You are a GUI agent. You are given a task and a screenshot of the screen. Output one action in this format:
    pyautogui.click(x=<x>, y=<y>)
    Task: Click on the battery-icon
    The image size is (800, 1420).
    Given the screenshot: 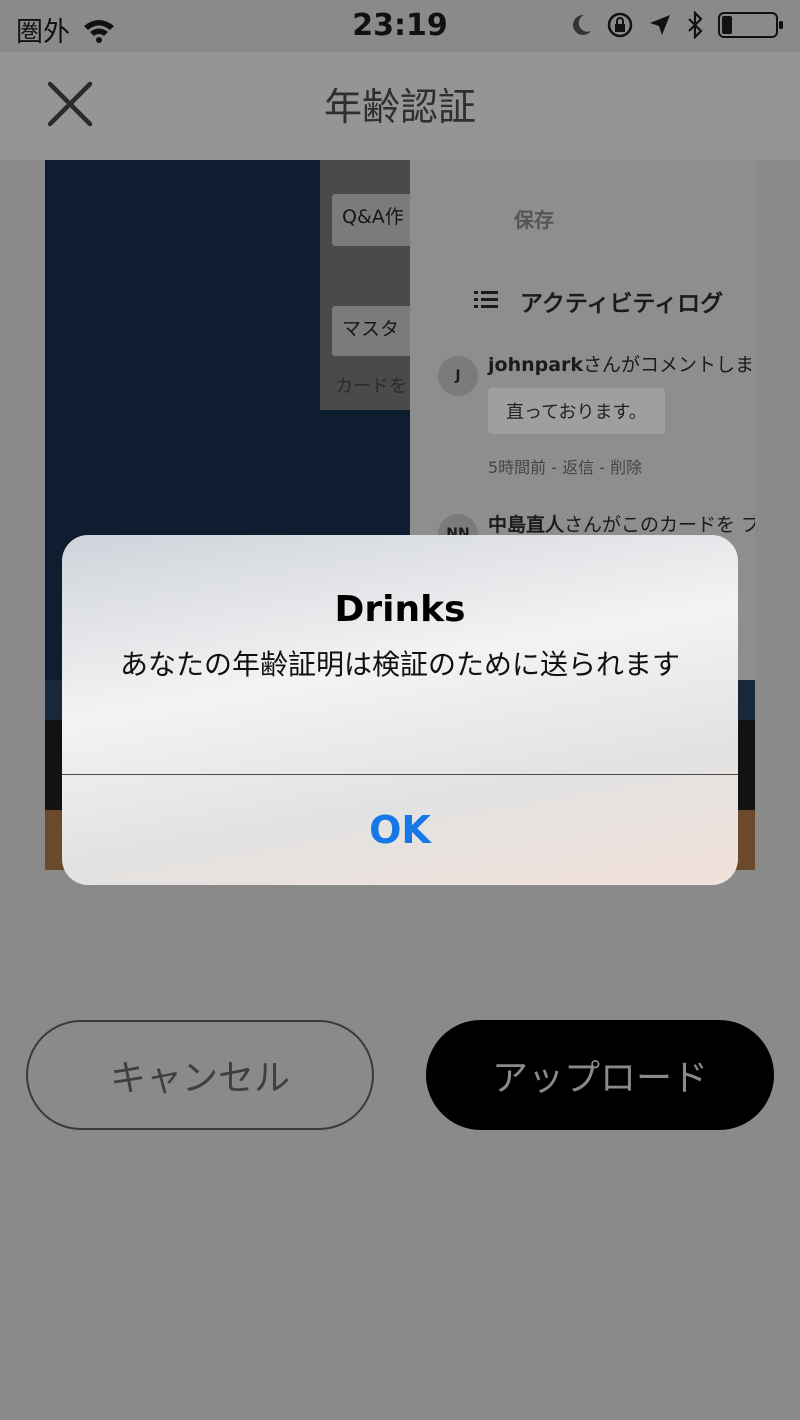 What is the action you would take?
    pyautogui.click(x=750, y=25)
    